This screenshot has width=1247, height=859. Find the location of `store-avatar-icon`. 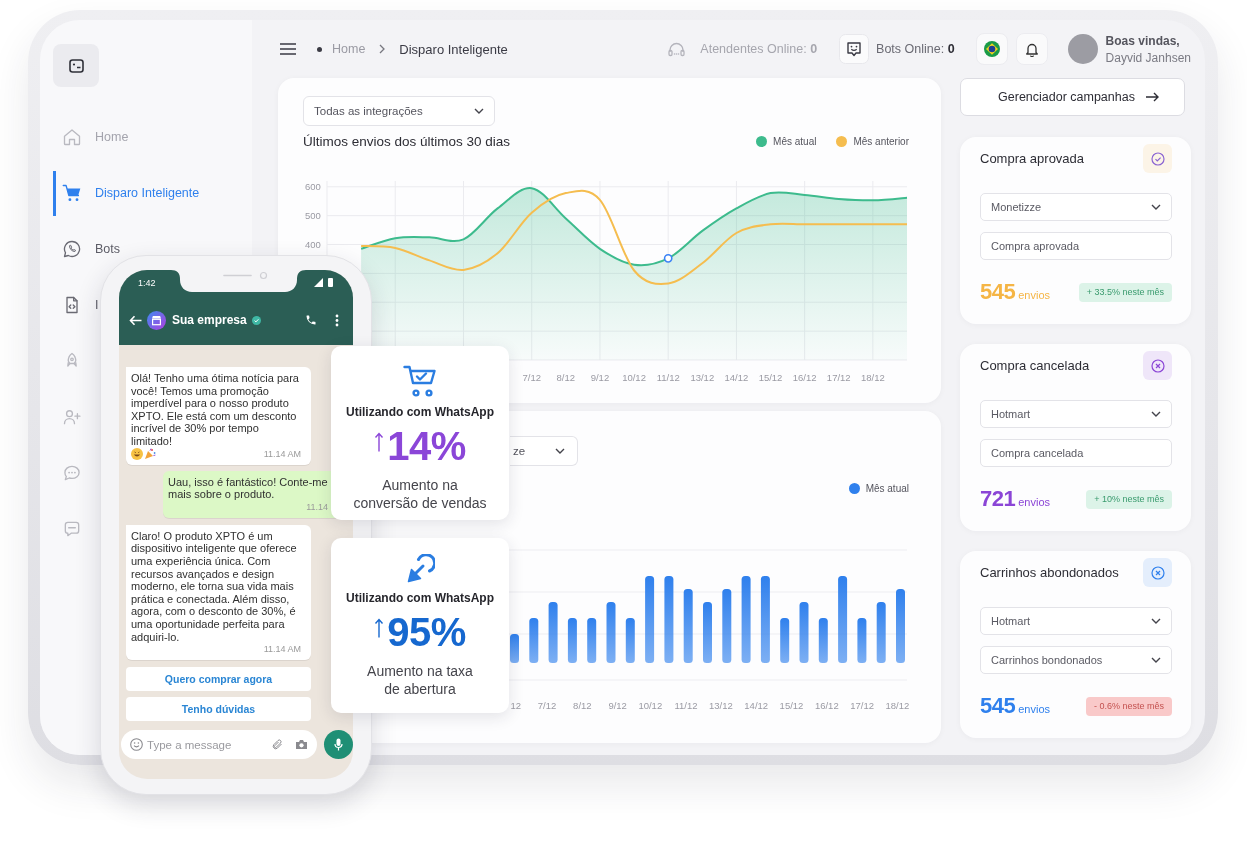

store-avatar-icon is located at coordinates (156, 320).